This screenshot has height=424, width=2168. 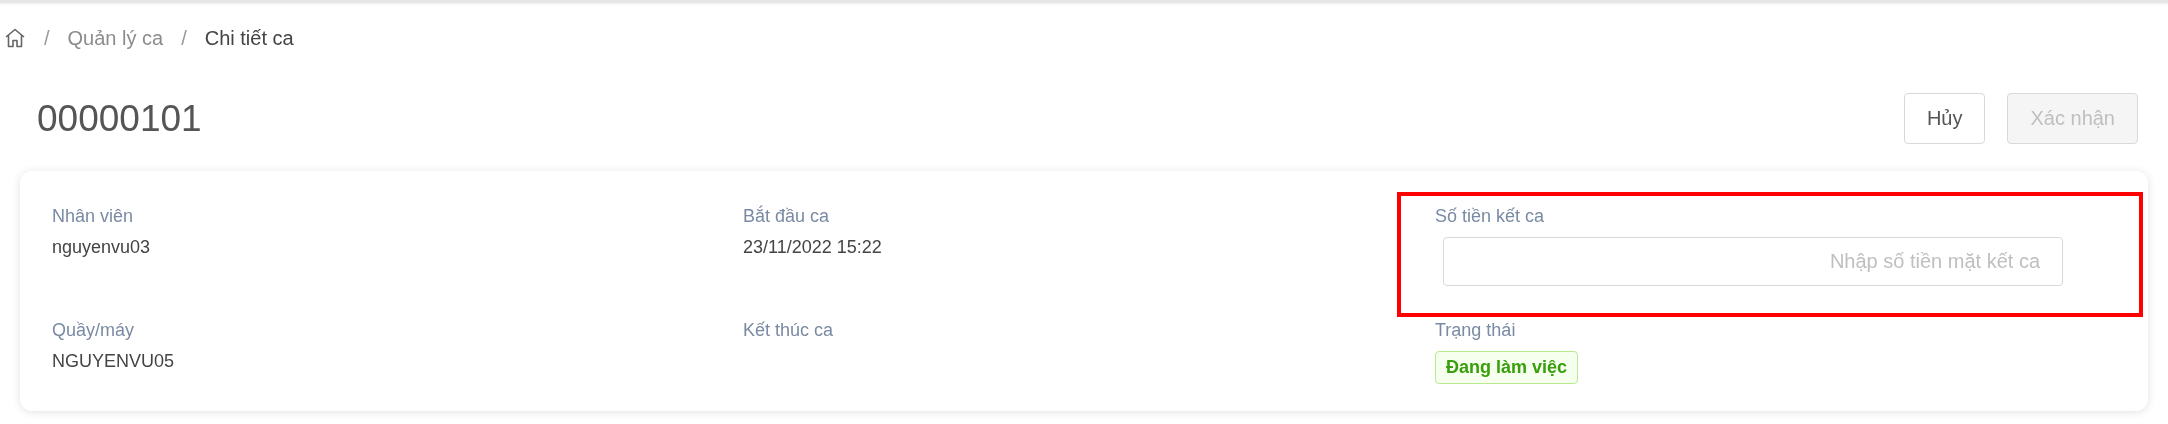 What do you see at coordinates (1507, 367) in the screenshot?
I see `status-badge: Đang làm việc` at bounding box center [1507, 367].